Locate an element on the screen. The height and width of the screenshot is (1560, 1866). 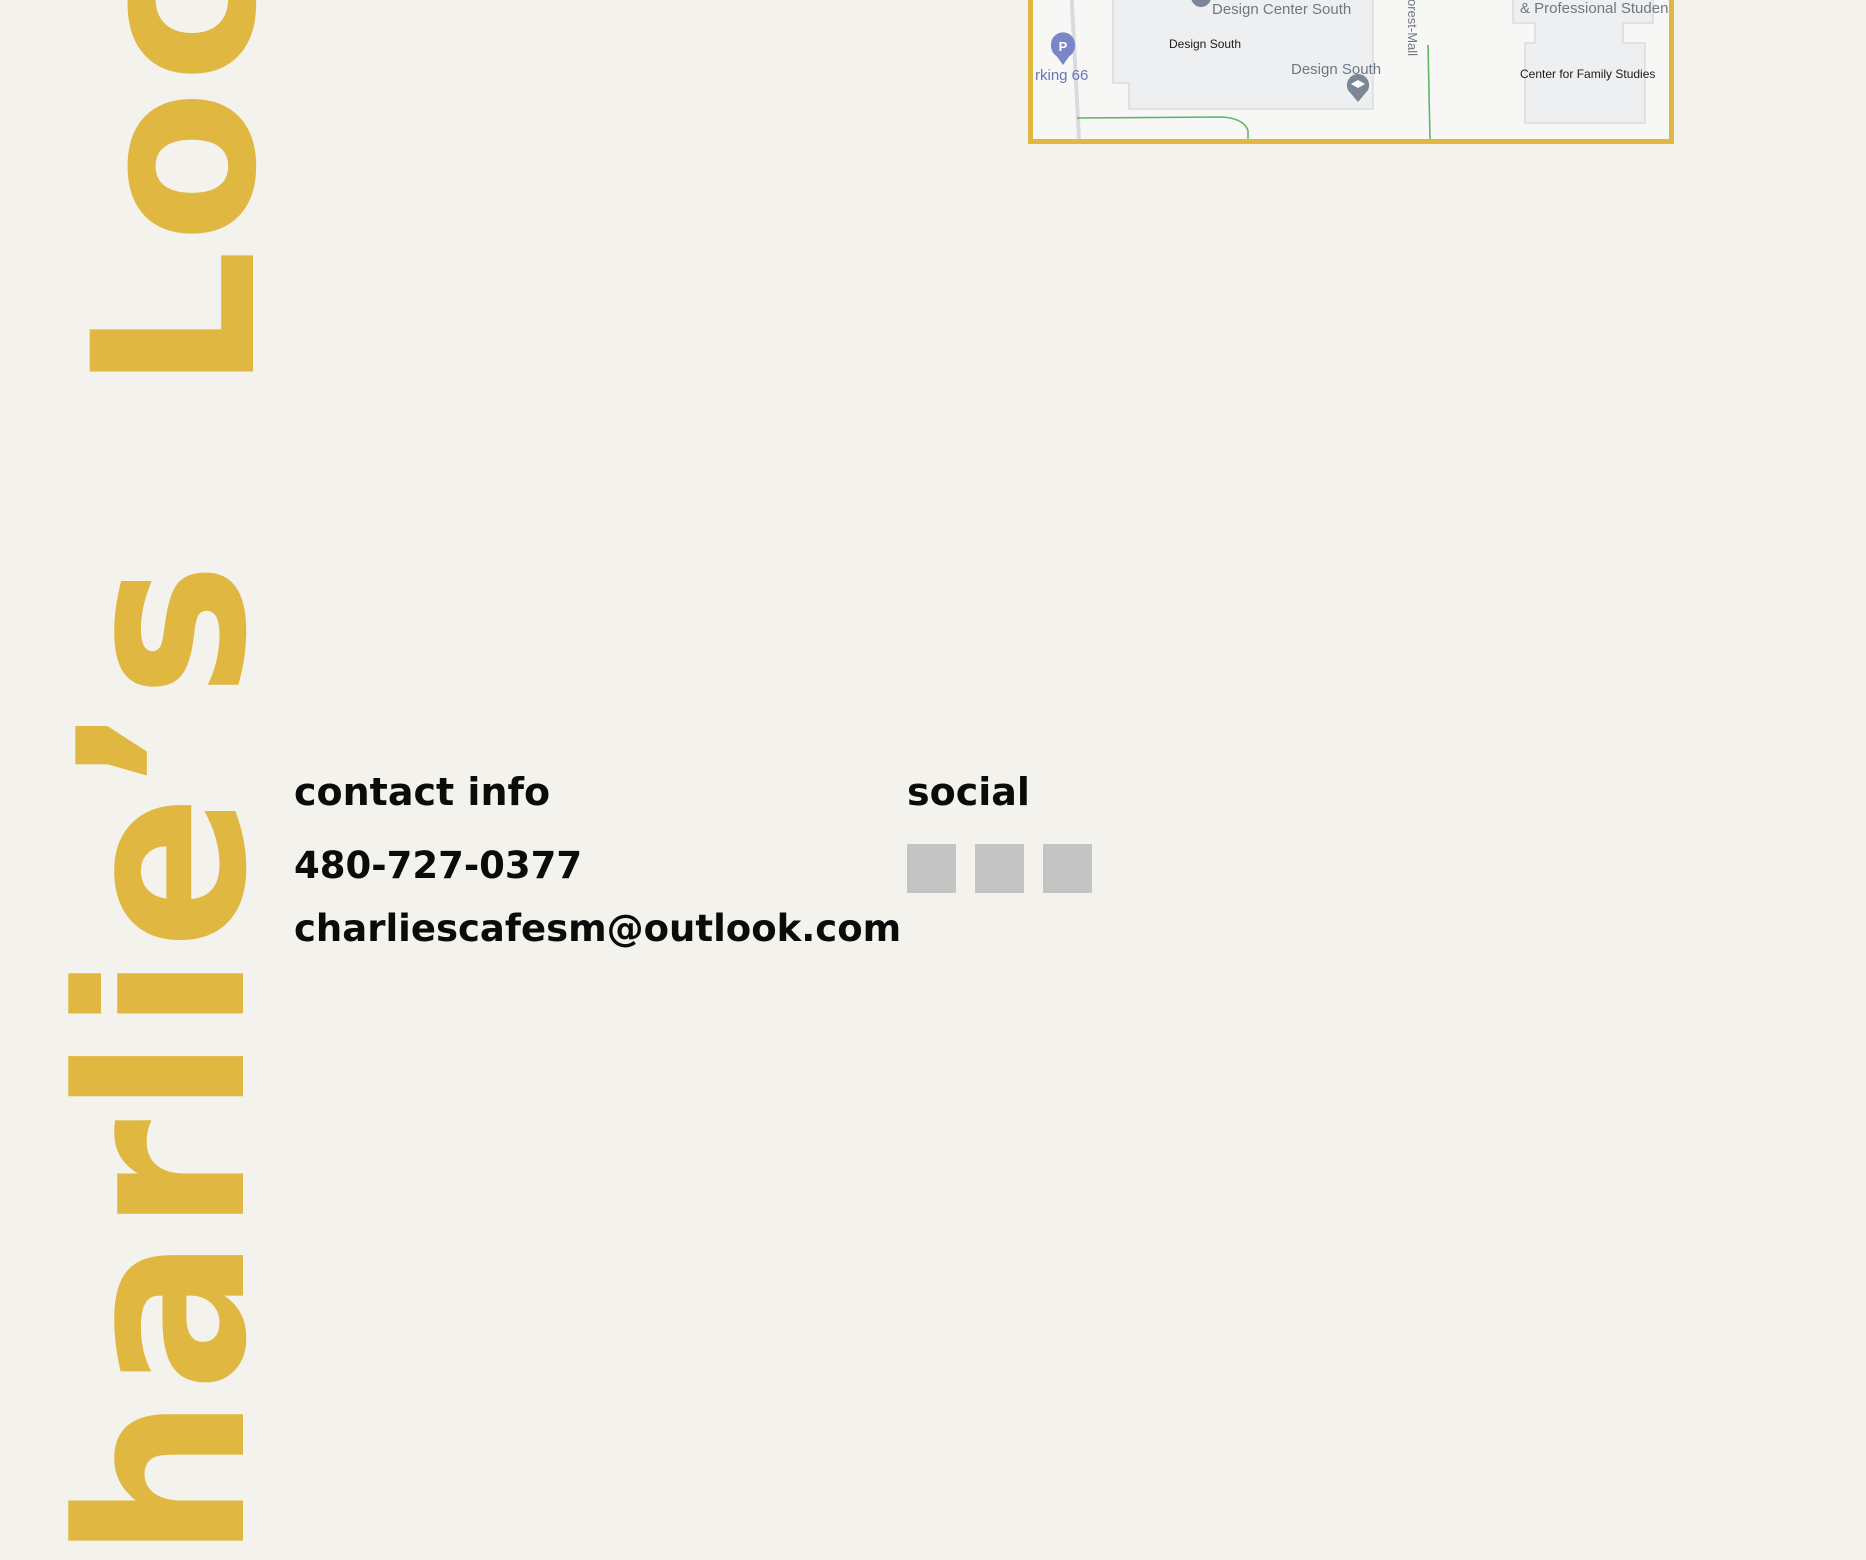
social-title: social is located at coordinates (968, 792).